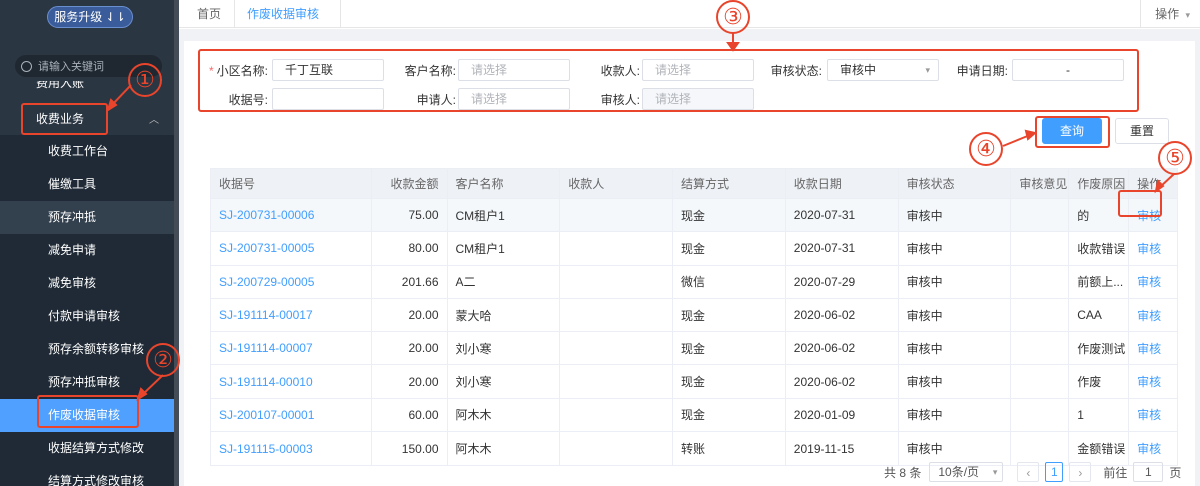 The image size is (1200, 486). I want to click on prev-page-button: ‹, so click(1028, 472).